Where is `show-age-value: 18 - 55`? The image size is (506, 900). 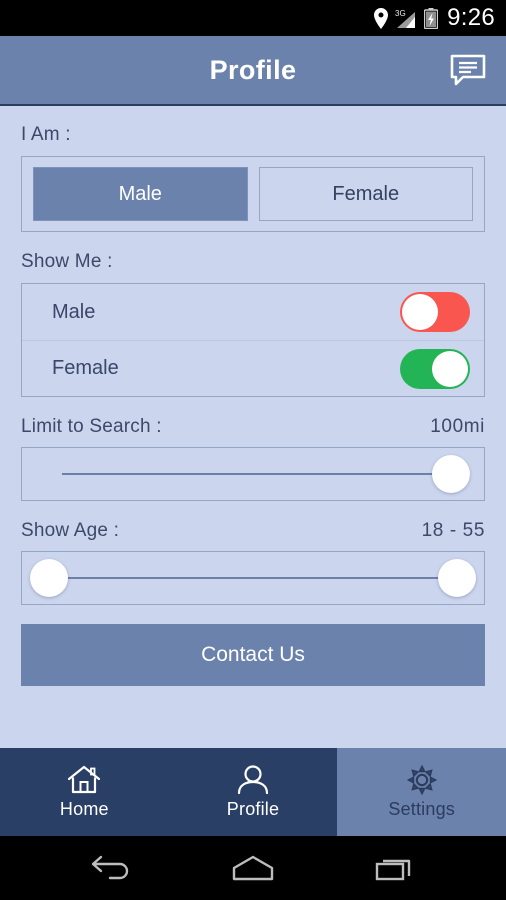 show-age-value: 18 - 55 is located at coordinates (453, 530).